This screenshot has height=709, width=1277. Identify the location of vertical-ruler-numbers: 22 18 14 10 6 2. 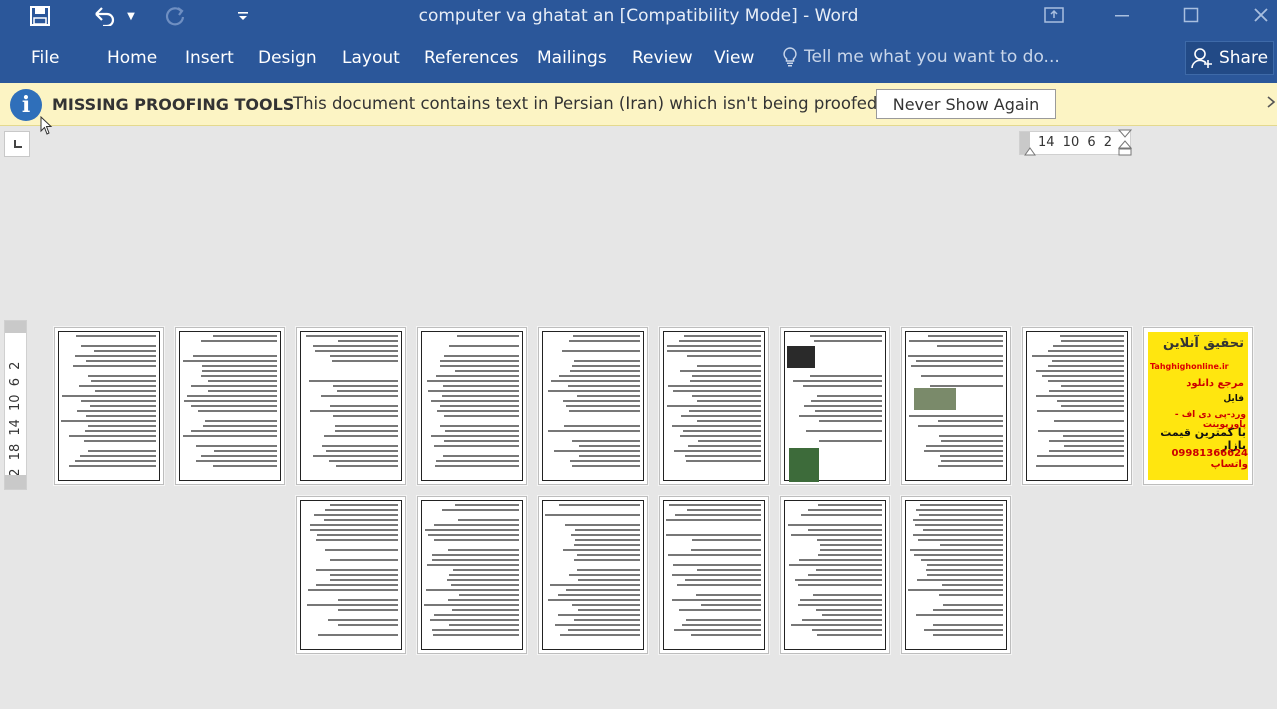
(15, 423).